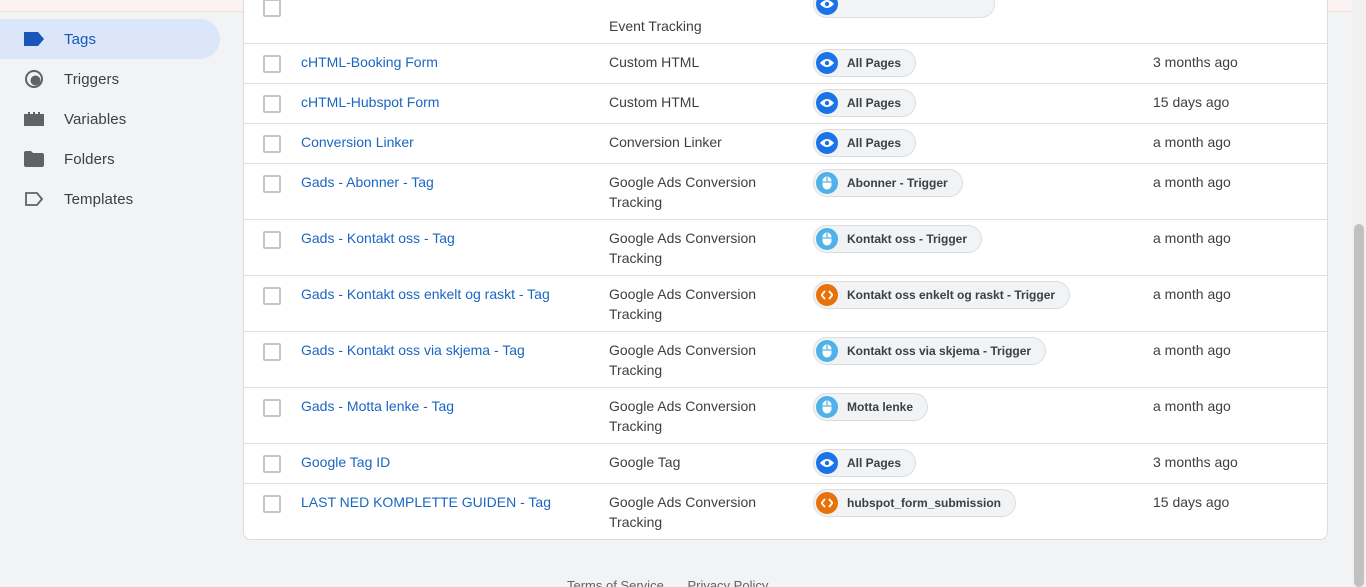 This screenshot has height=587, width=1366. I want to click on privacy-link: Privacy Policy, so click(727, 582).